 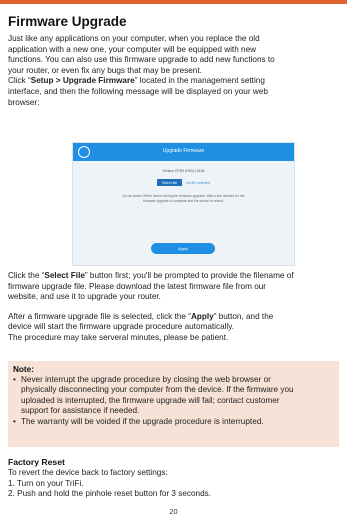 I want to click on select-file-bold: Select File, so click(x=64, y=275).